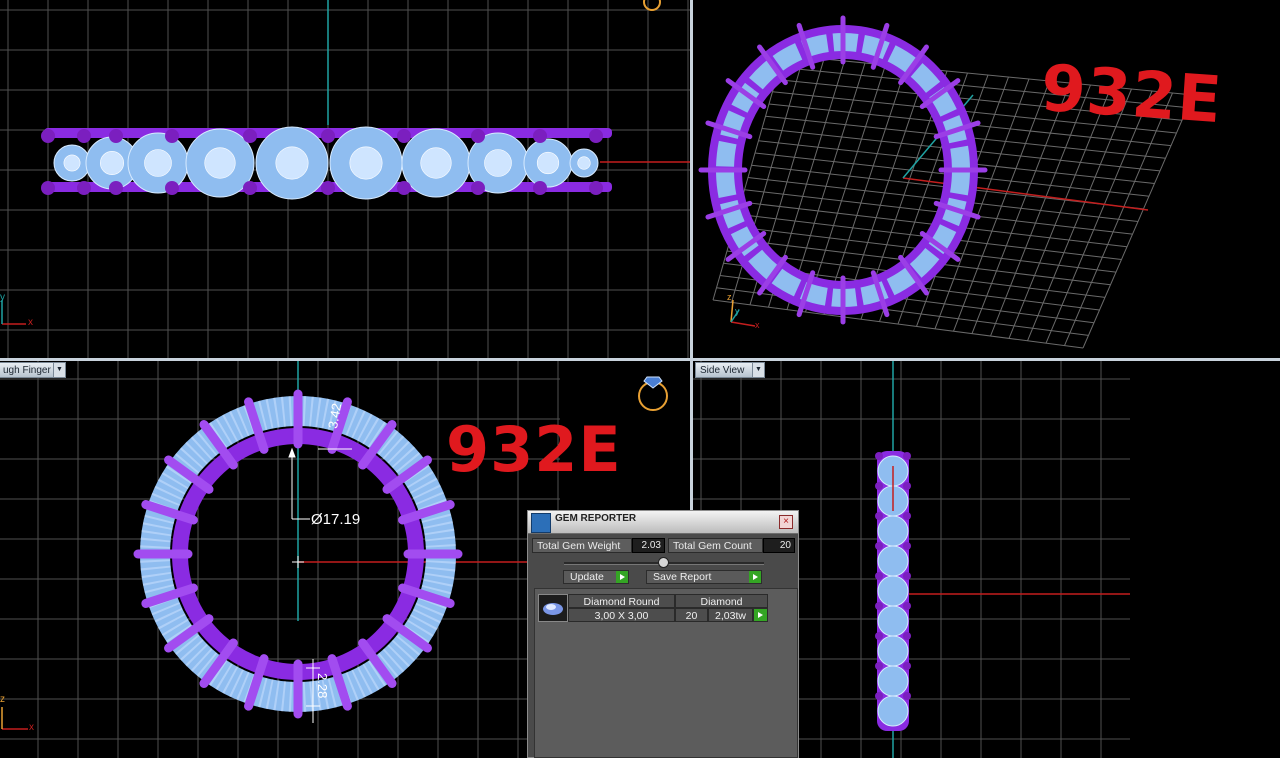 This screenshot has width=1280, height=758. What do you see at coordinates (779, 545) in the screenshot?
I see `total-gem-count-value: 20` at bounding box center [779, 545].